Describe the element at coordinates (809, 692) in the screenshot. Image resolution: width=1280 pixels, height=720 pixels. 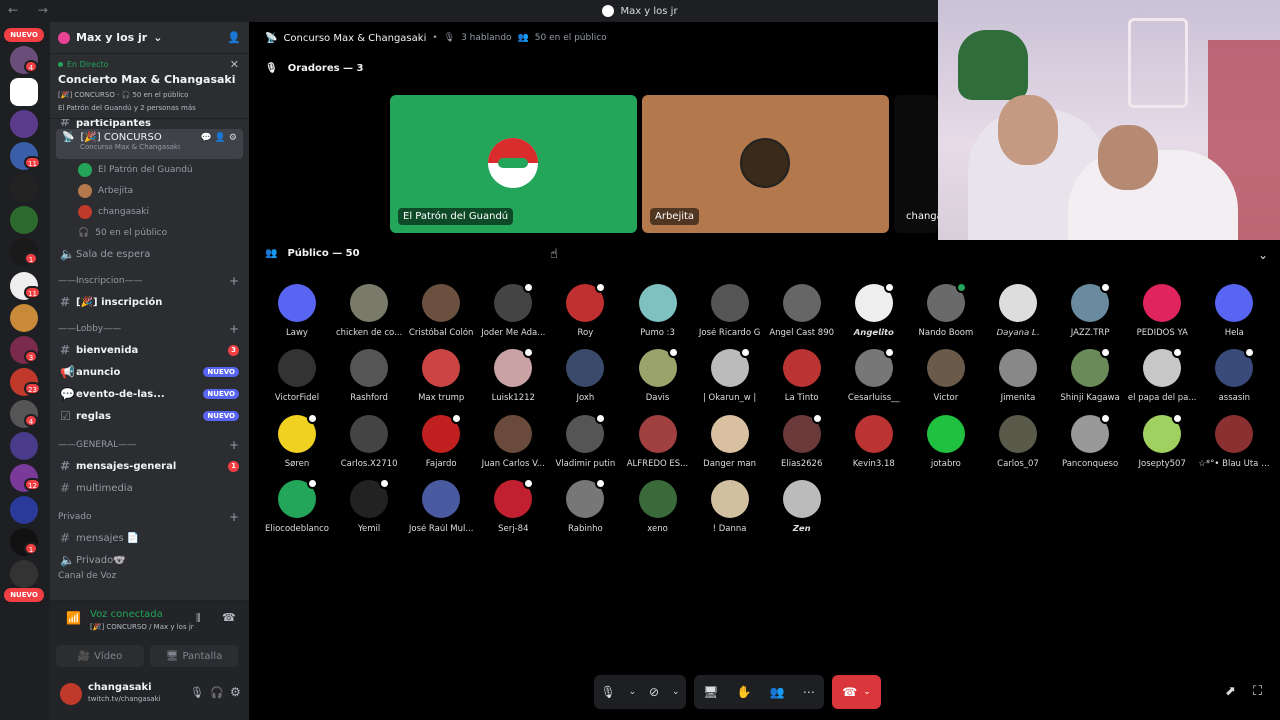
I see `more-icon: ⋯` at that location.